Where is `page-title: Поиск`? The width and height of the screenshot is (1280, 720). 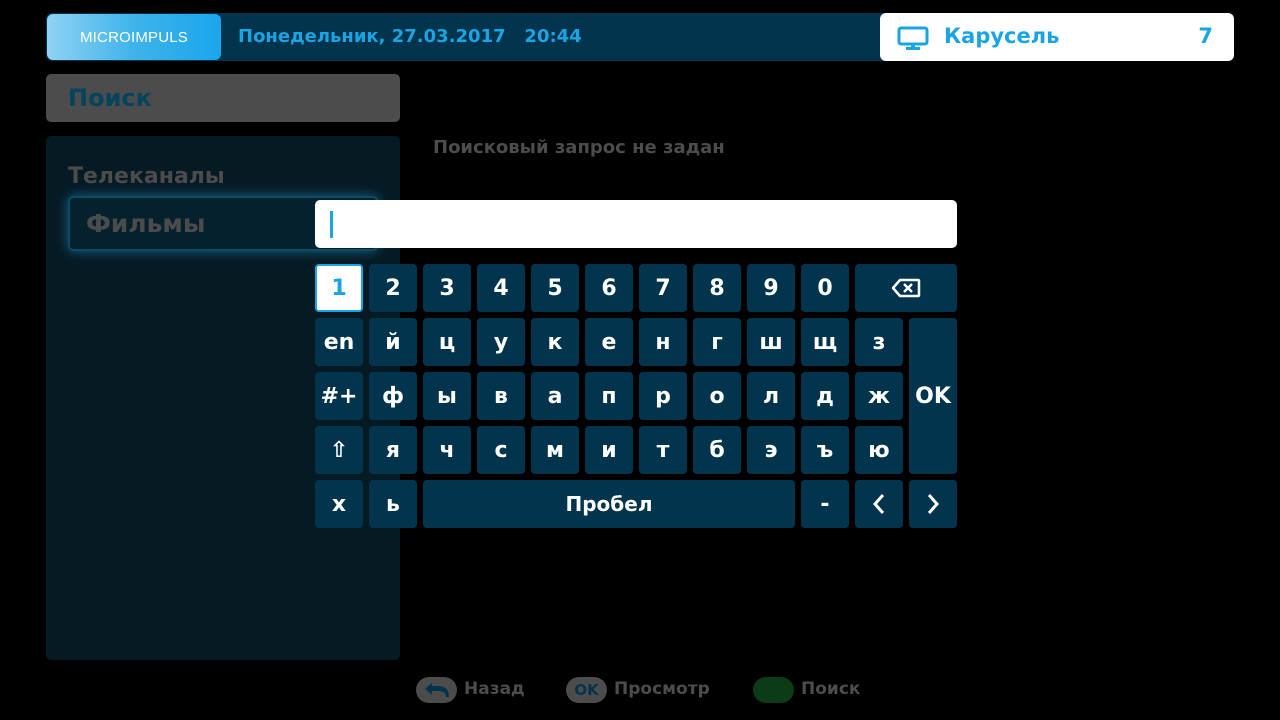
page-title: Поиск is located at coordinates (110, 98).